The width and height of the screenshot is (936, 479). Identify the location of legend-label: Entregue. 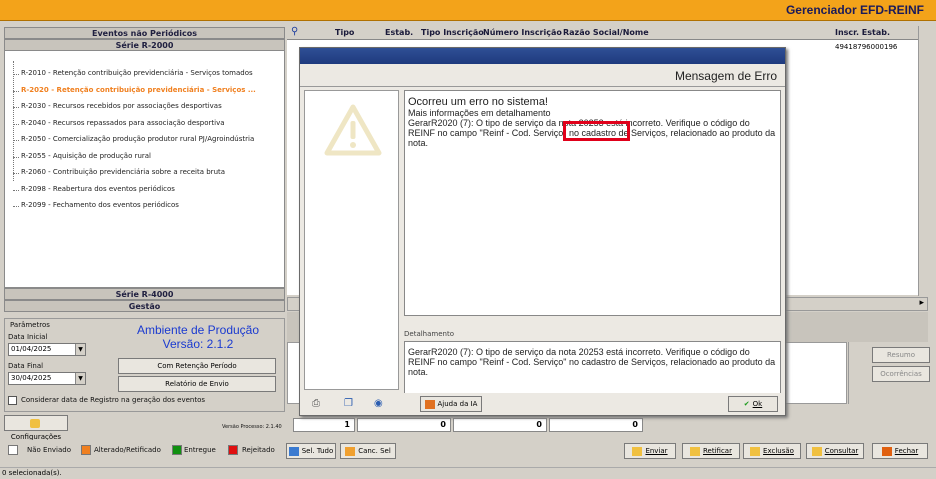
(200, 450).